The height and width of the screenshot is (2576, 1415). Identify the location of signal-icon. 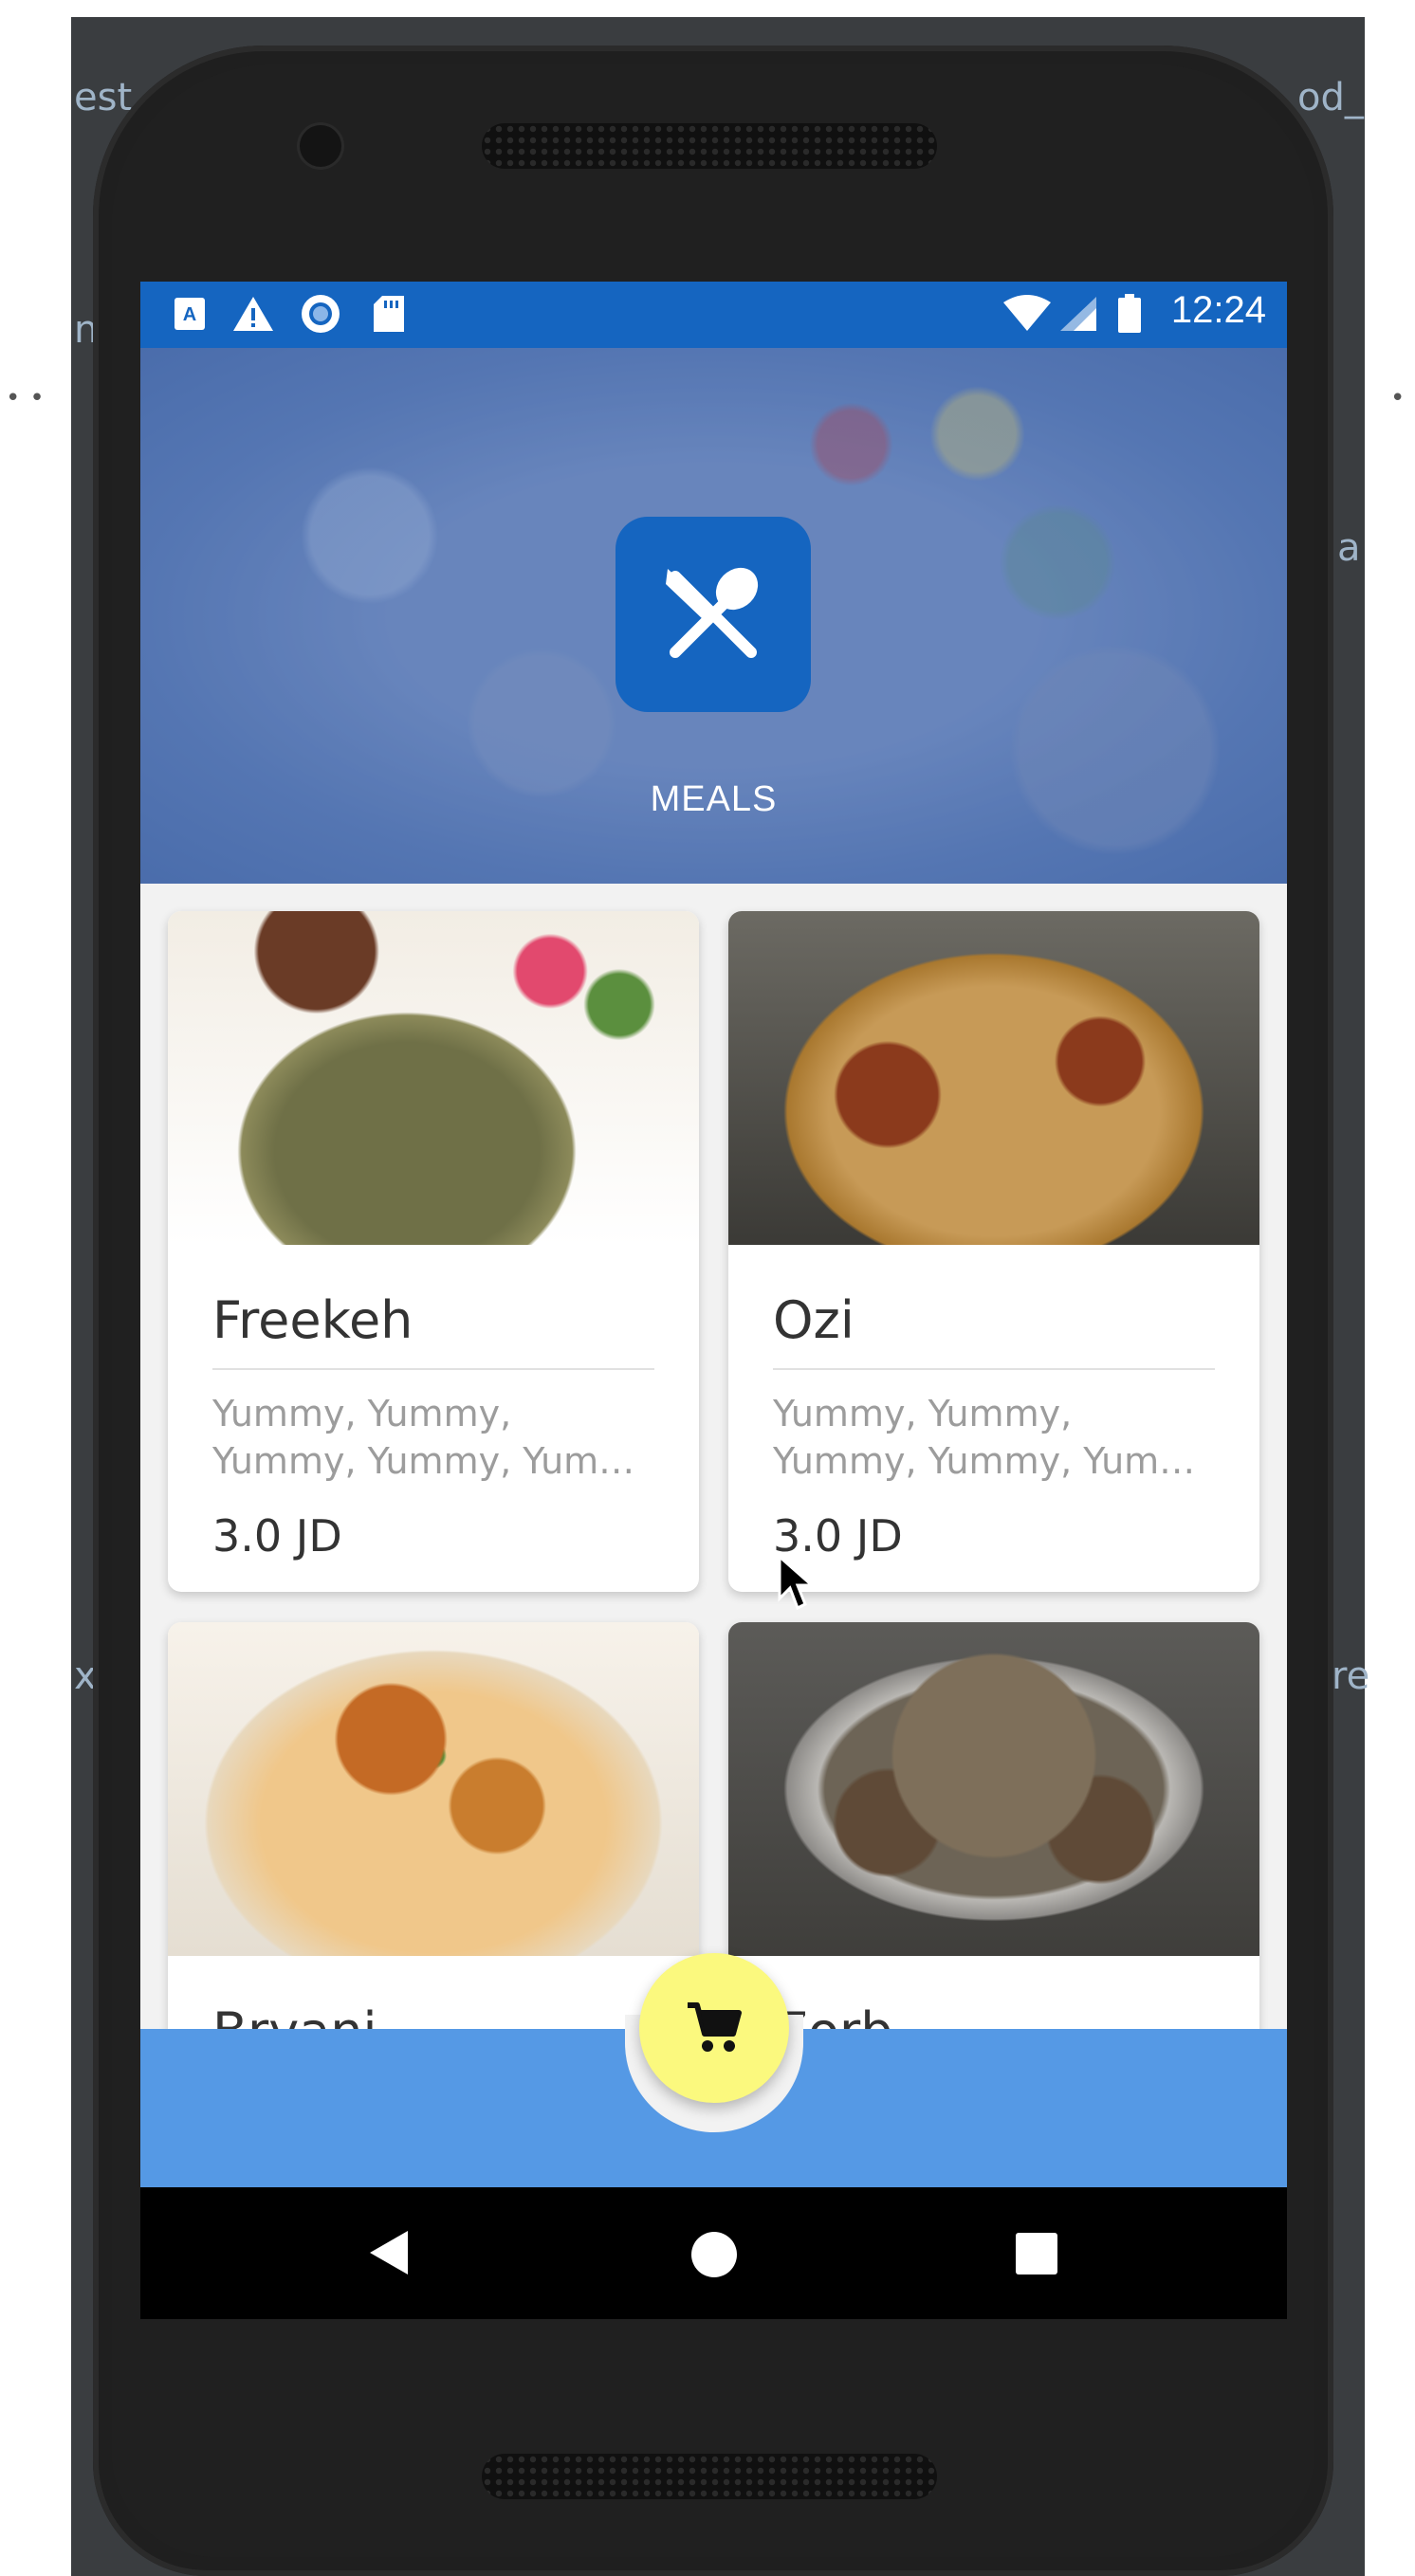
(1078, 314).